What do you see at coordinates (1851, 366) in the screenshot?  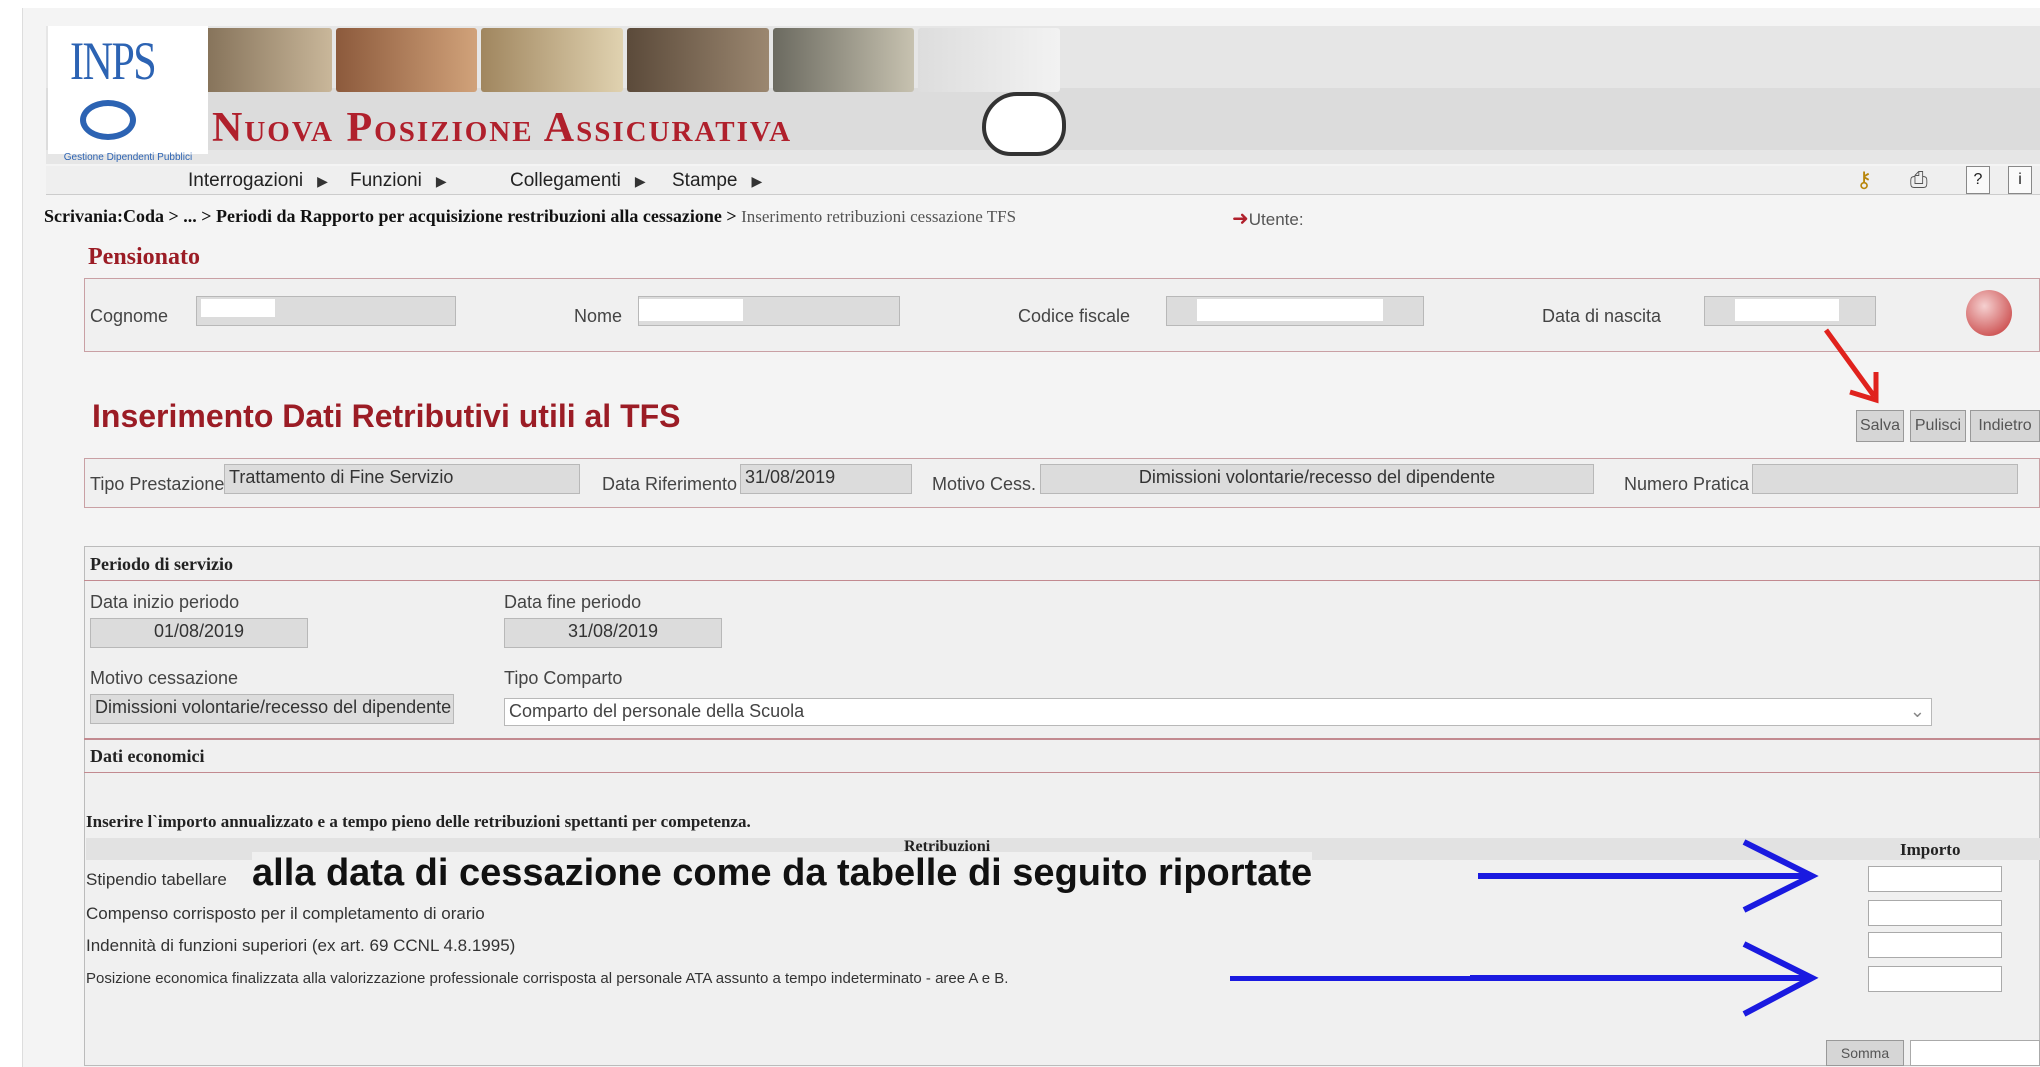 I see `red-annotation-arrow` at bounding box center [1851, 366].